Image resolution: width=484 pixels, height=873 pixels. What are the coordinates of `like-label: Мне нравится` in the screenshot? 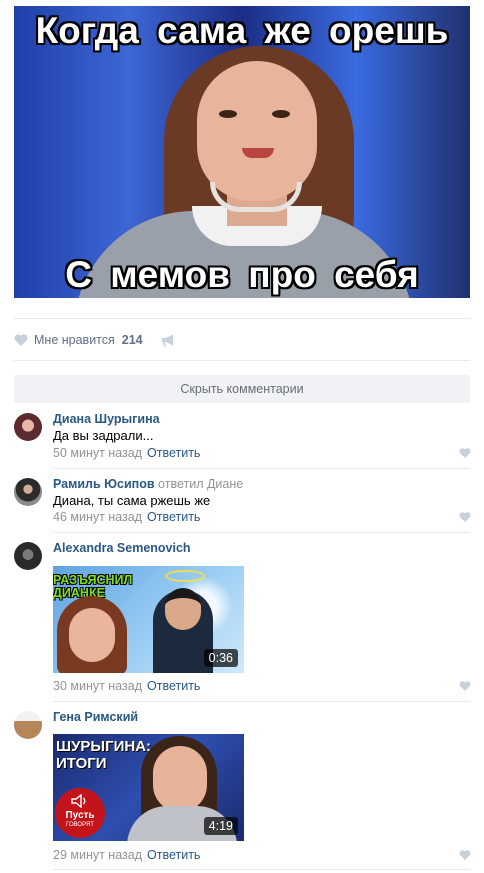 It's located at (74, 340).